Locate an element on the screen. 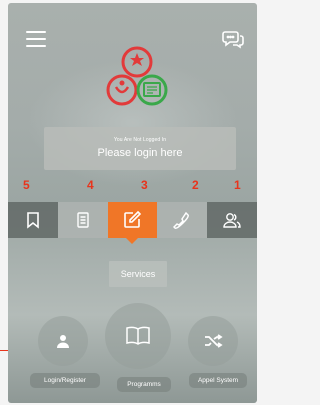 The image size is (320, 405). annotation-5: 5 is located at coordinates (26, 185).